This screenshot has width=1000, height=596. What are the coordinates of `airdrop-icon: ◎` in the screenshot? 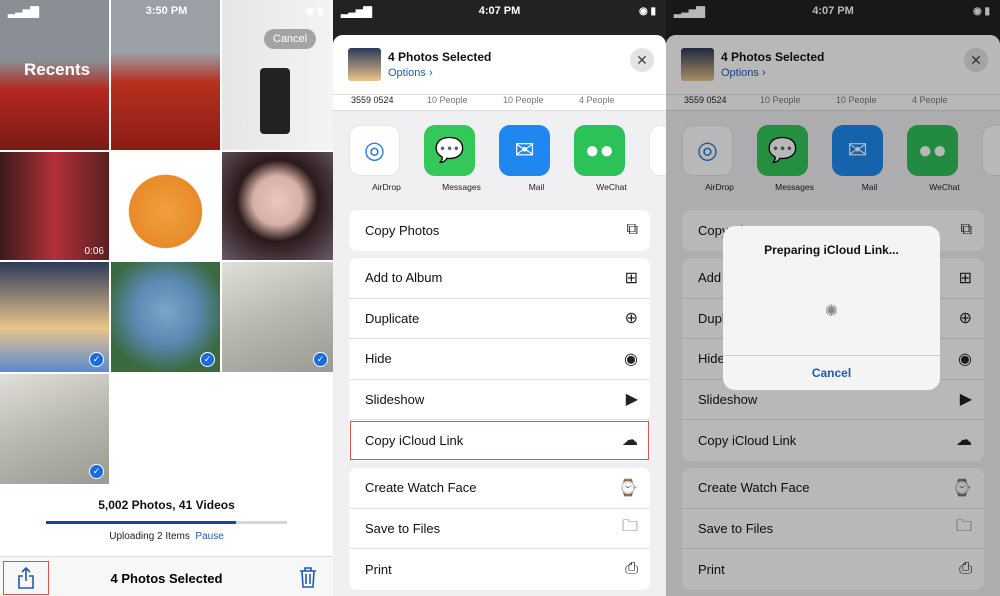 It's located at (707, 150).